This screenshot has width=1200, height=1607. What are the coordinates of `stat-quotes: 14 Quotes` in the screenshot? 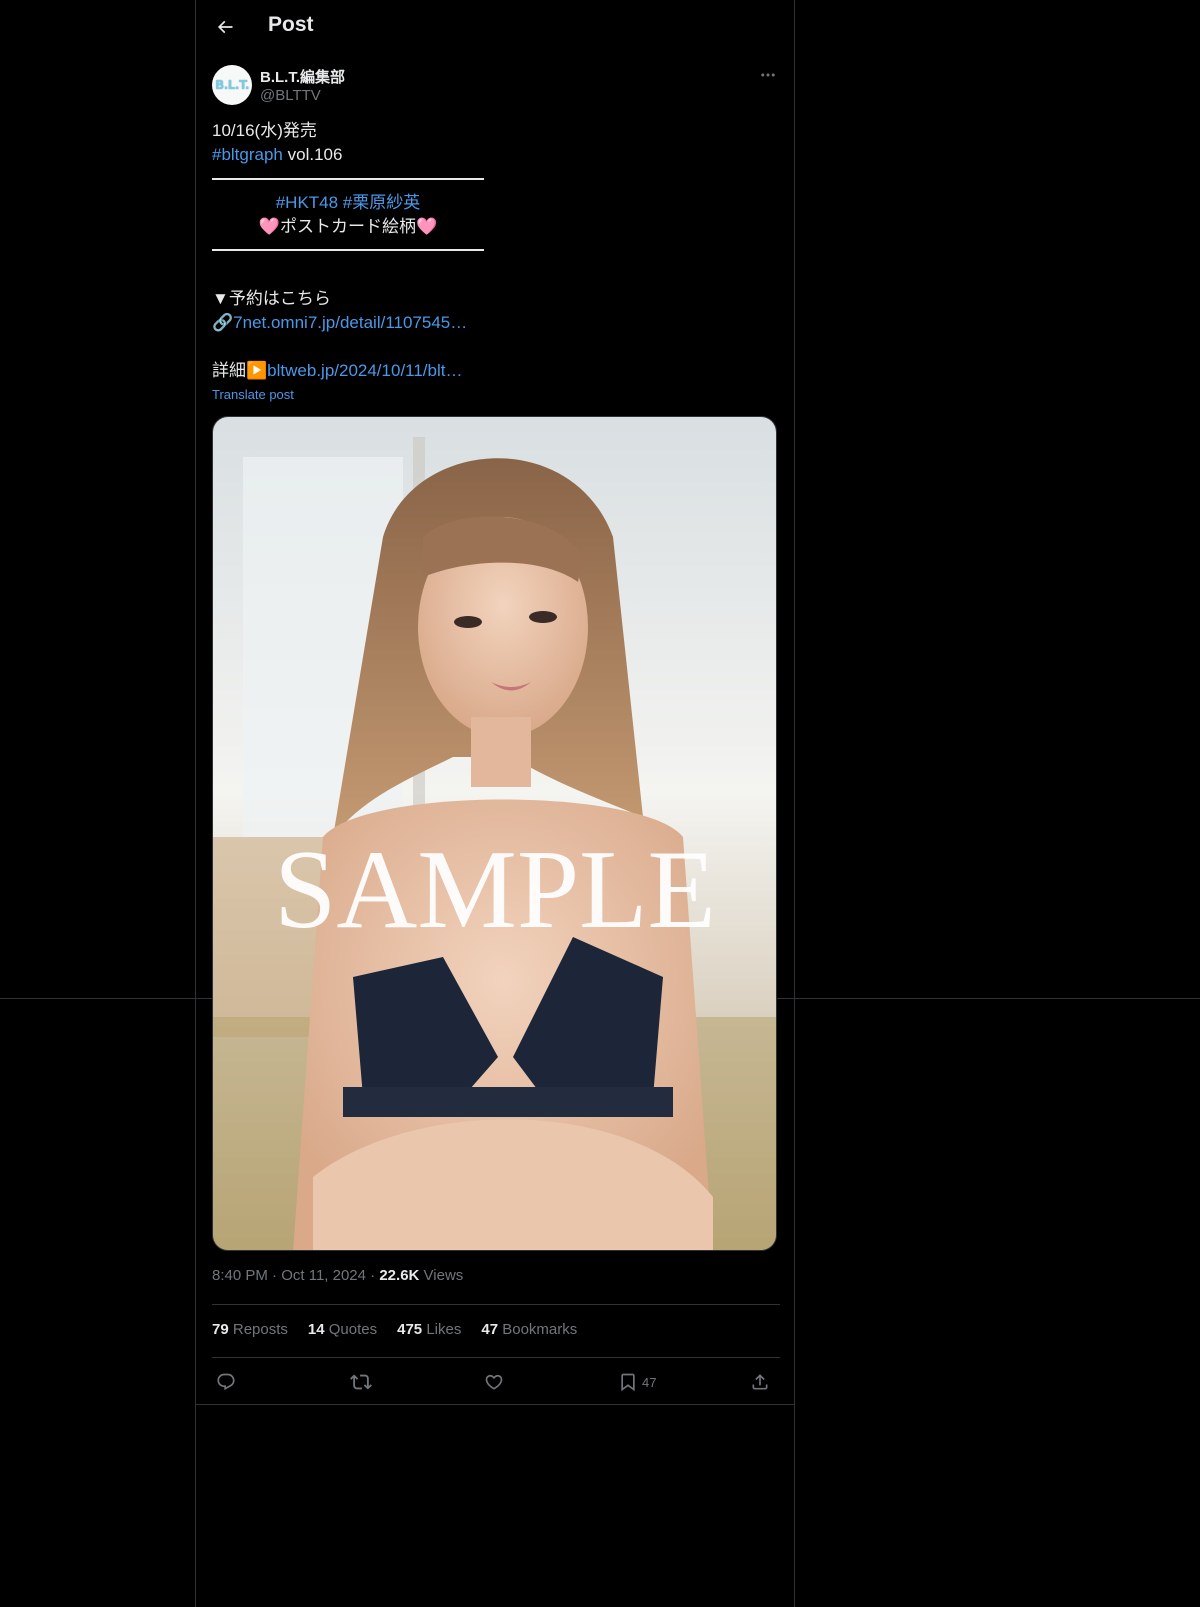 It's located at (342, 1329).